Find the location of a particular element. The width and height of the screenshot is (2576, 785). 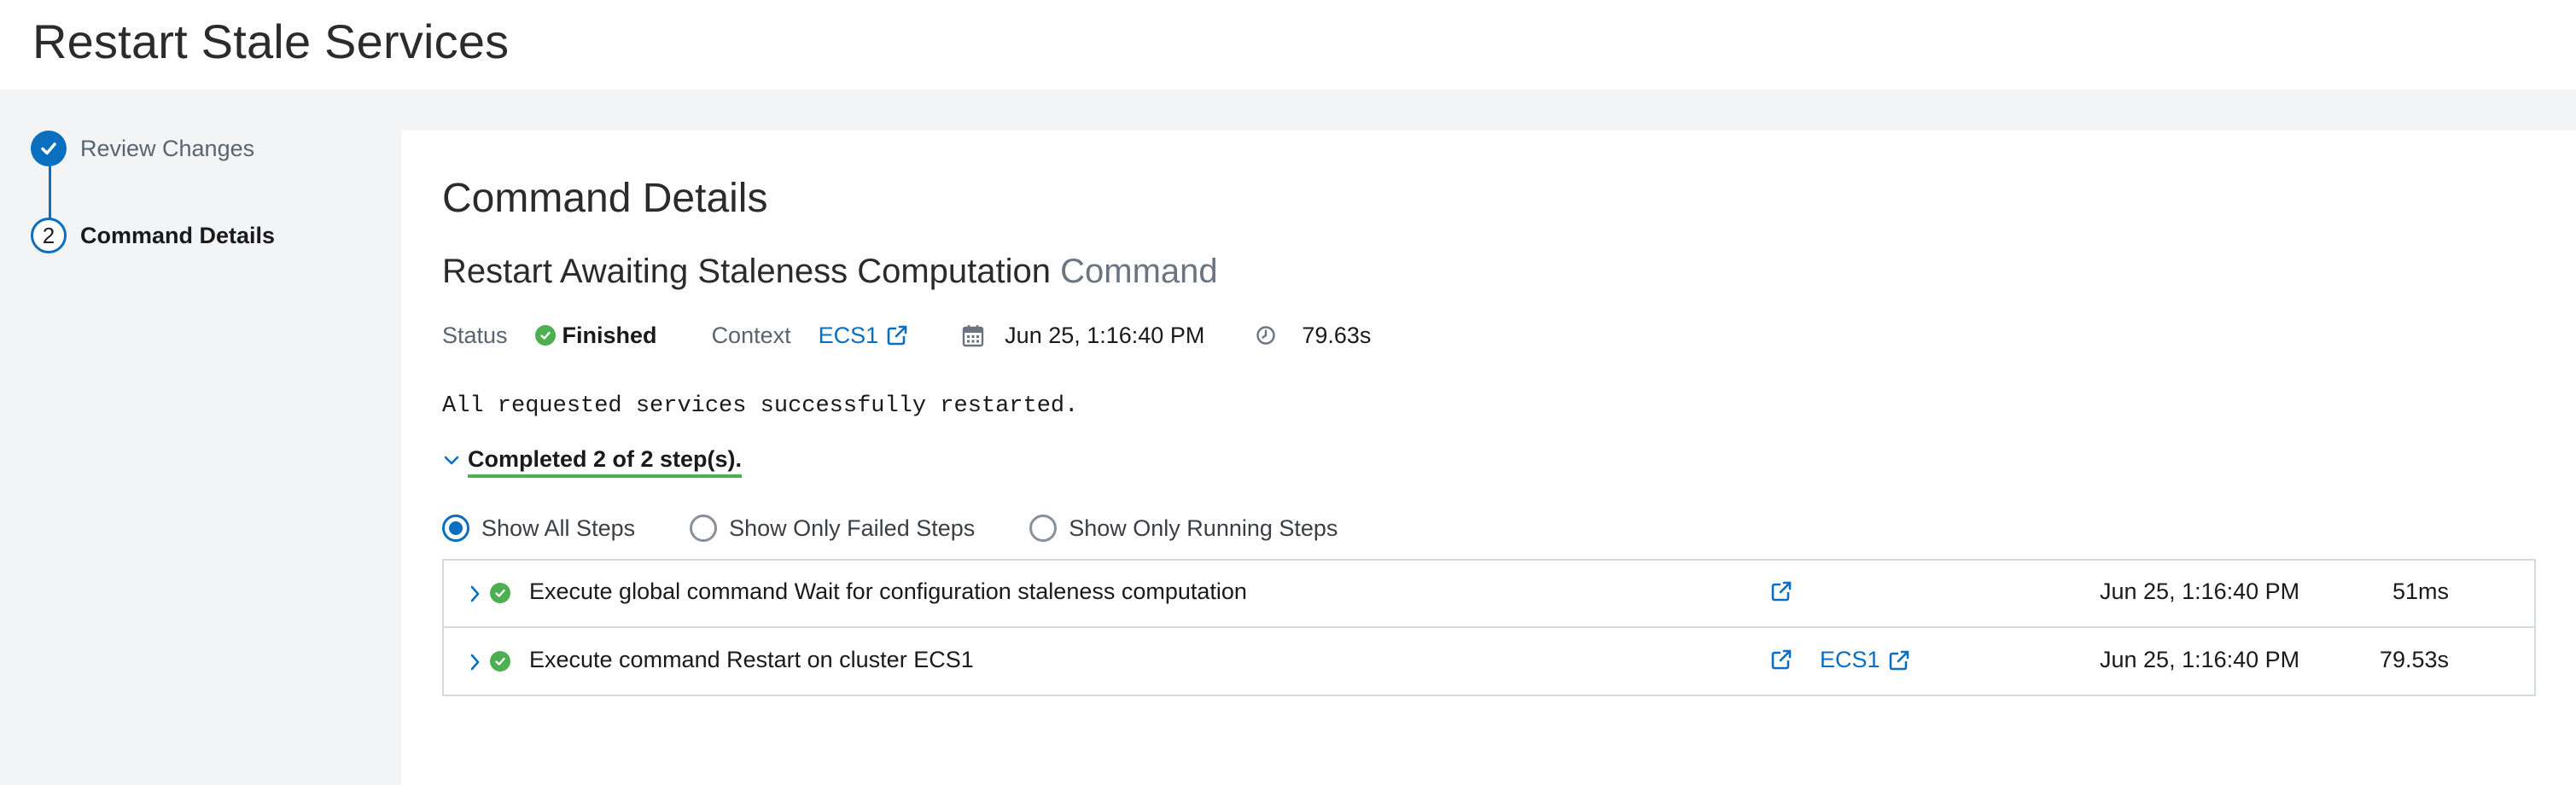

status-value: Finished is located at coordinates (595, 335).